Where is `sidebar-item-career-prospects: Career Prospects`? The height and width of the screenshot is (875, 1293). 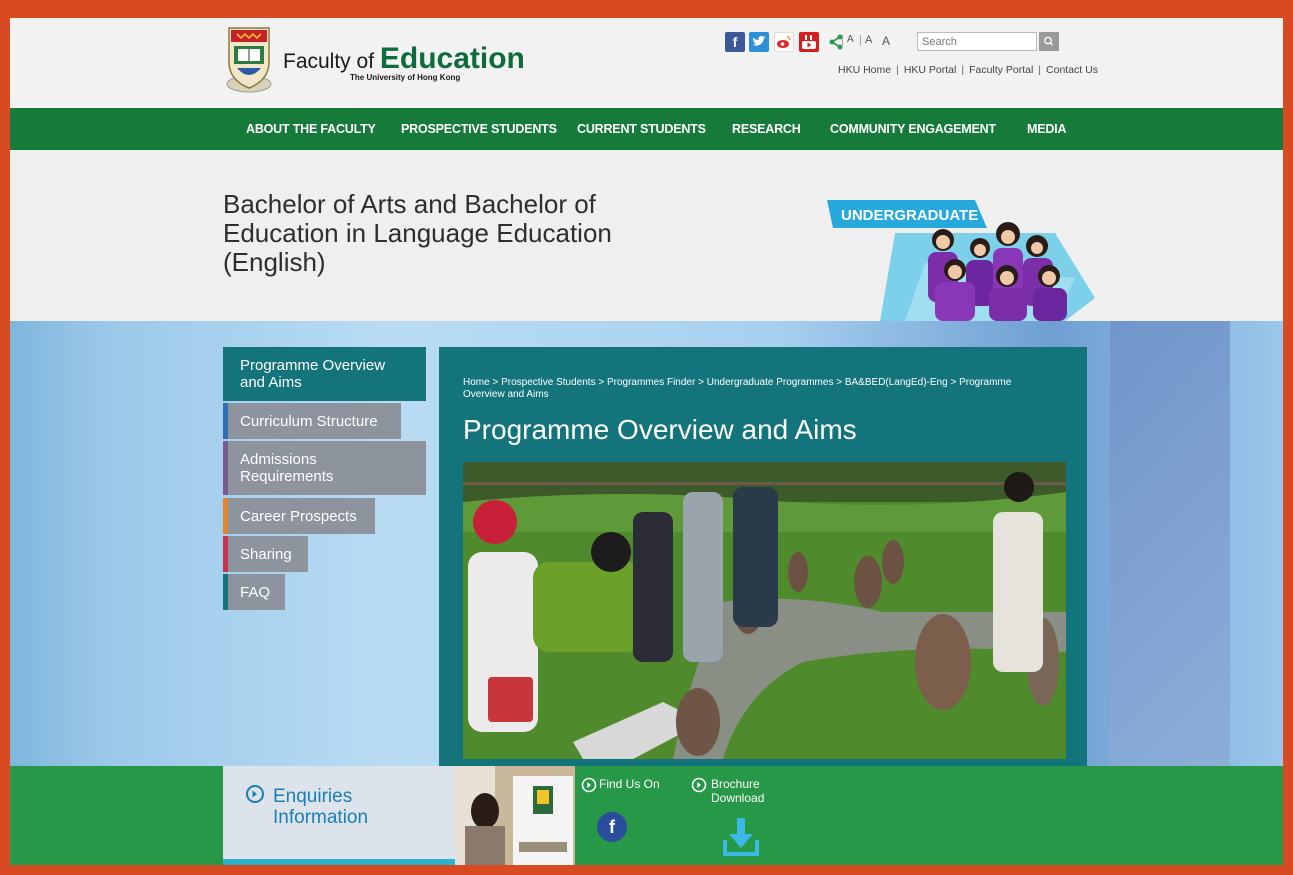 sidebar-item-career-prospects: Career Prospects is located at coordinates (299, 516).